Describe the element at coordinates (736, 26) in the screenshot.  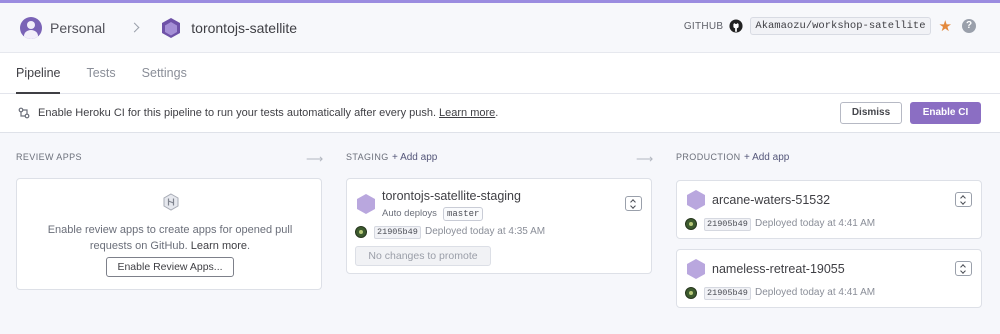
I see `github-icon` at that location.